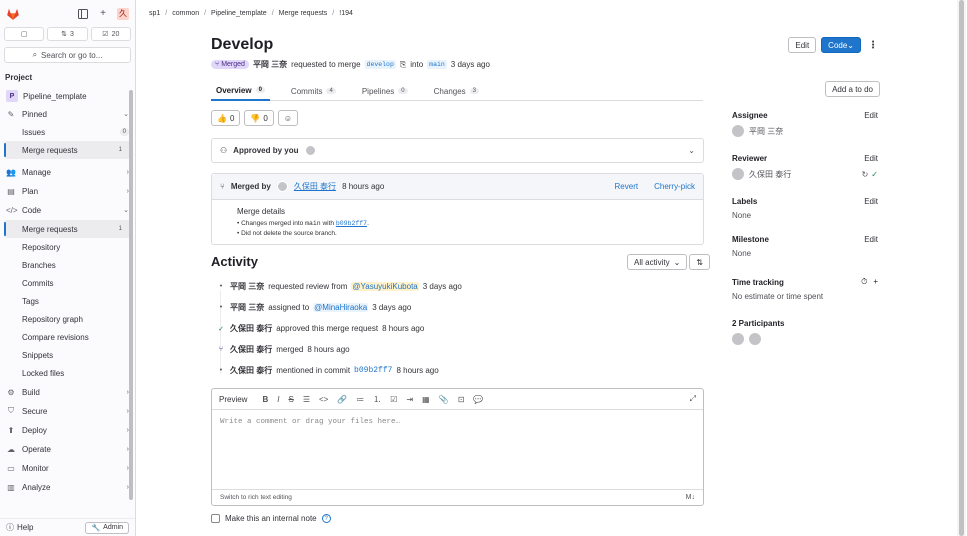 This screenshot has height=536, width=967. Describe the element at coordinates (865, 174) in the screenshot. I see `rerequest-review-icon: ↻` at that location.